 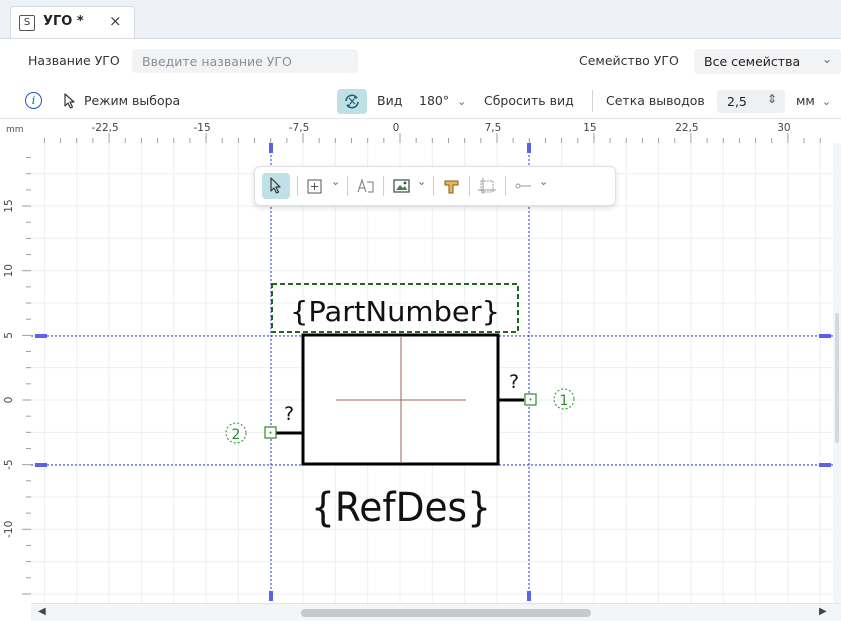 I want to click on pin-1-dot, so click(x=530, y=399).